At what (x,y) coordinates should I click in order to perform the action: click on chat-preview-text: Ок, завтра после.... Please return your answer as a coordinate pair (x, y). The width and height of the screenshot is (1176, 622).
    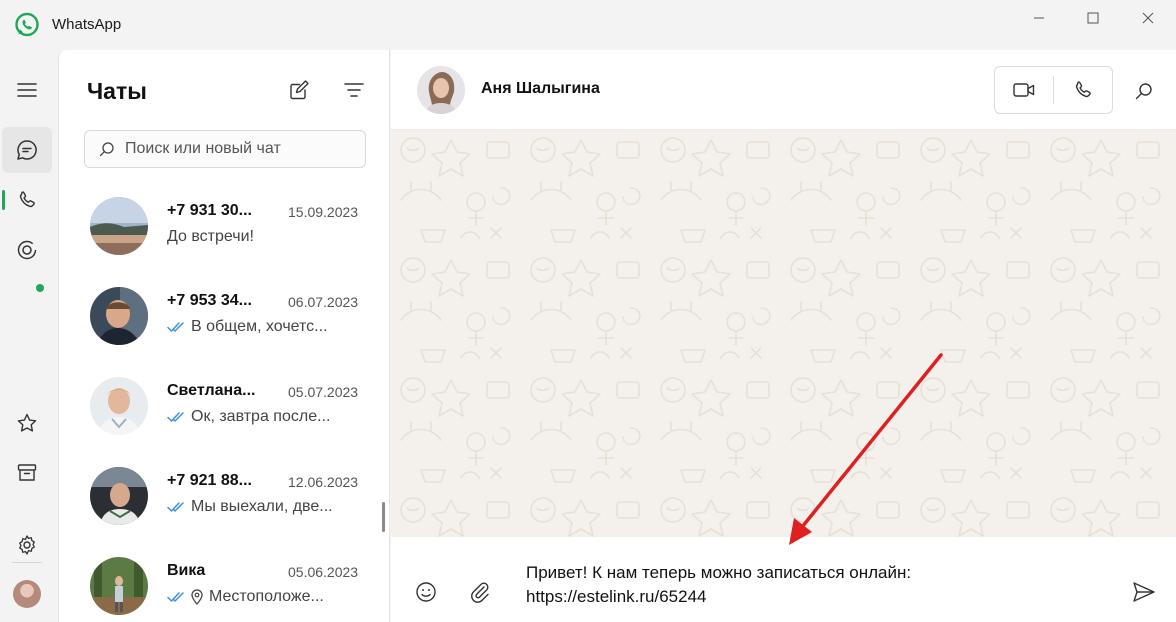
    Looking at the image, I should click on (261, 416).